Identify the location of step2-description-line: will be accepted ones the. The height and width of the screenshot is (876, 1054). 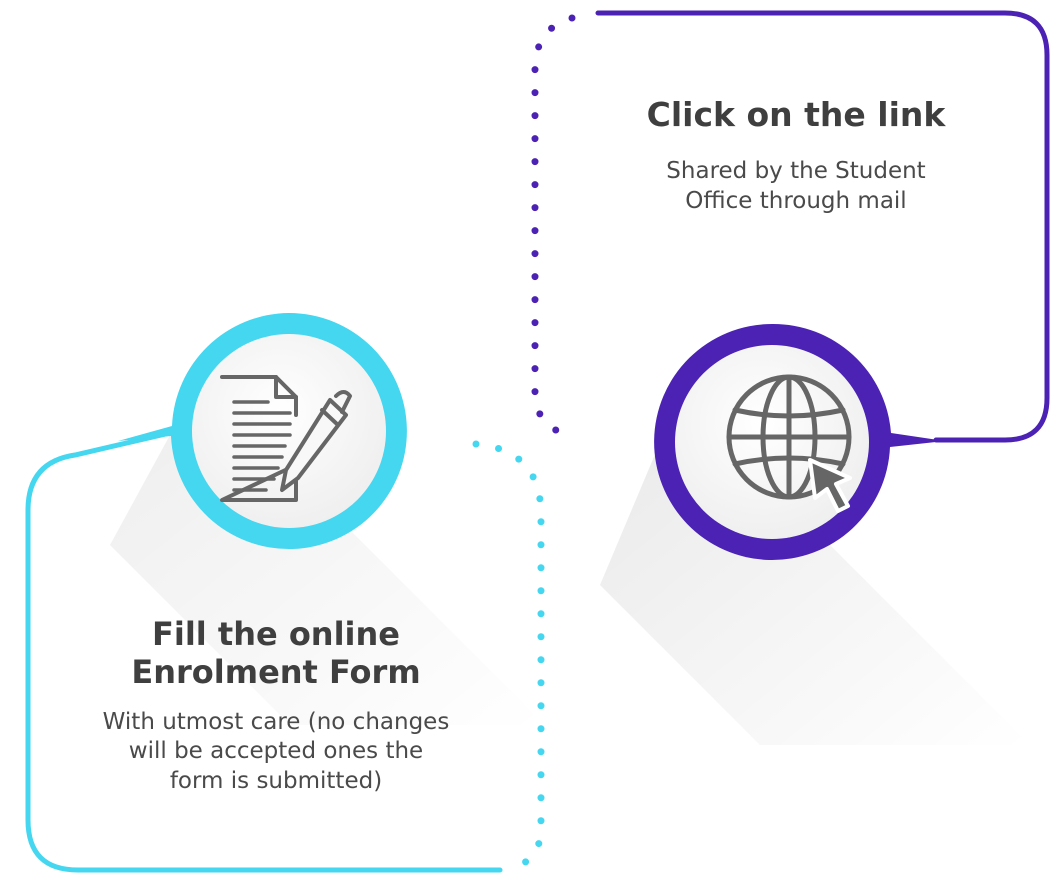
(276, 751).